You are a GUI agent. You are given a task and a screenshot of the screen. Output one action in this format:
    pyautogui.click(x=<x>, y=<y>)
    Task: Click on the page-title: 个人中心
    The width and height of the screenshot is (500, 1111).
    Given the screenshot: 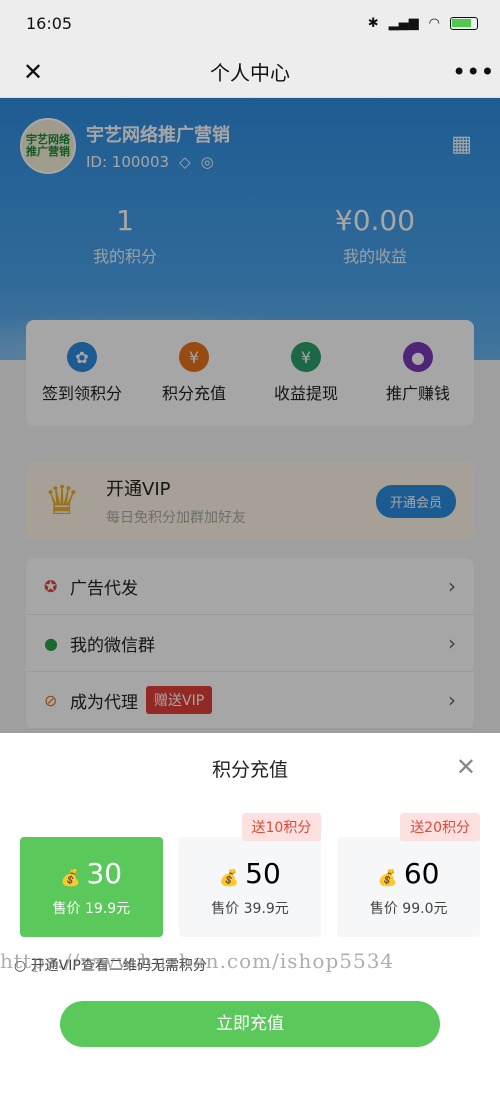 What is the action you would take?
    pyautogui.click(x=250, y=73)
    